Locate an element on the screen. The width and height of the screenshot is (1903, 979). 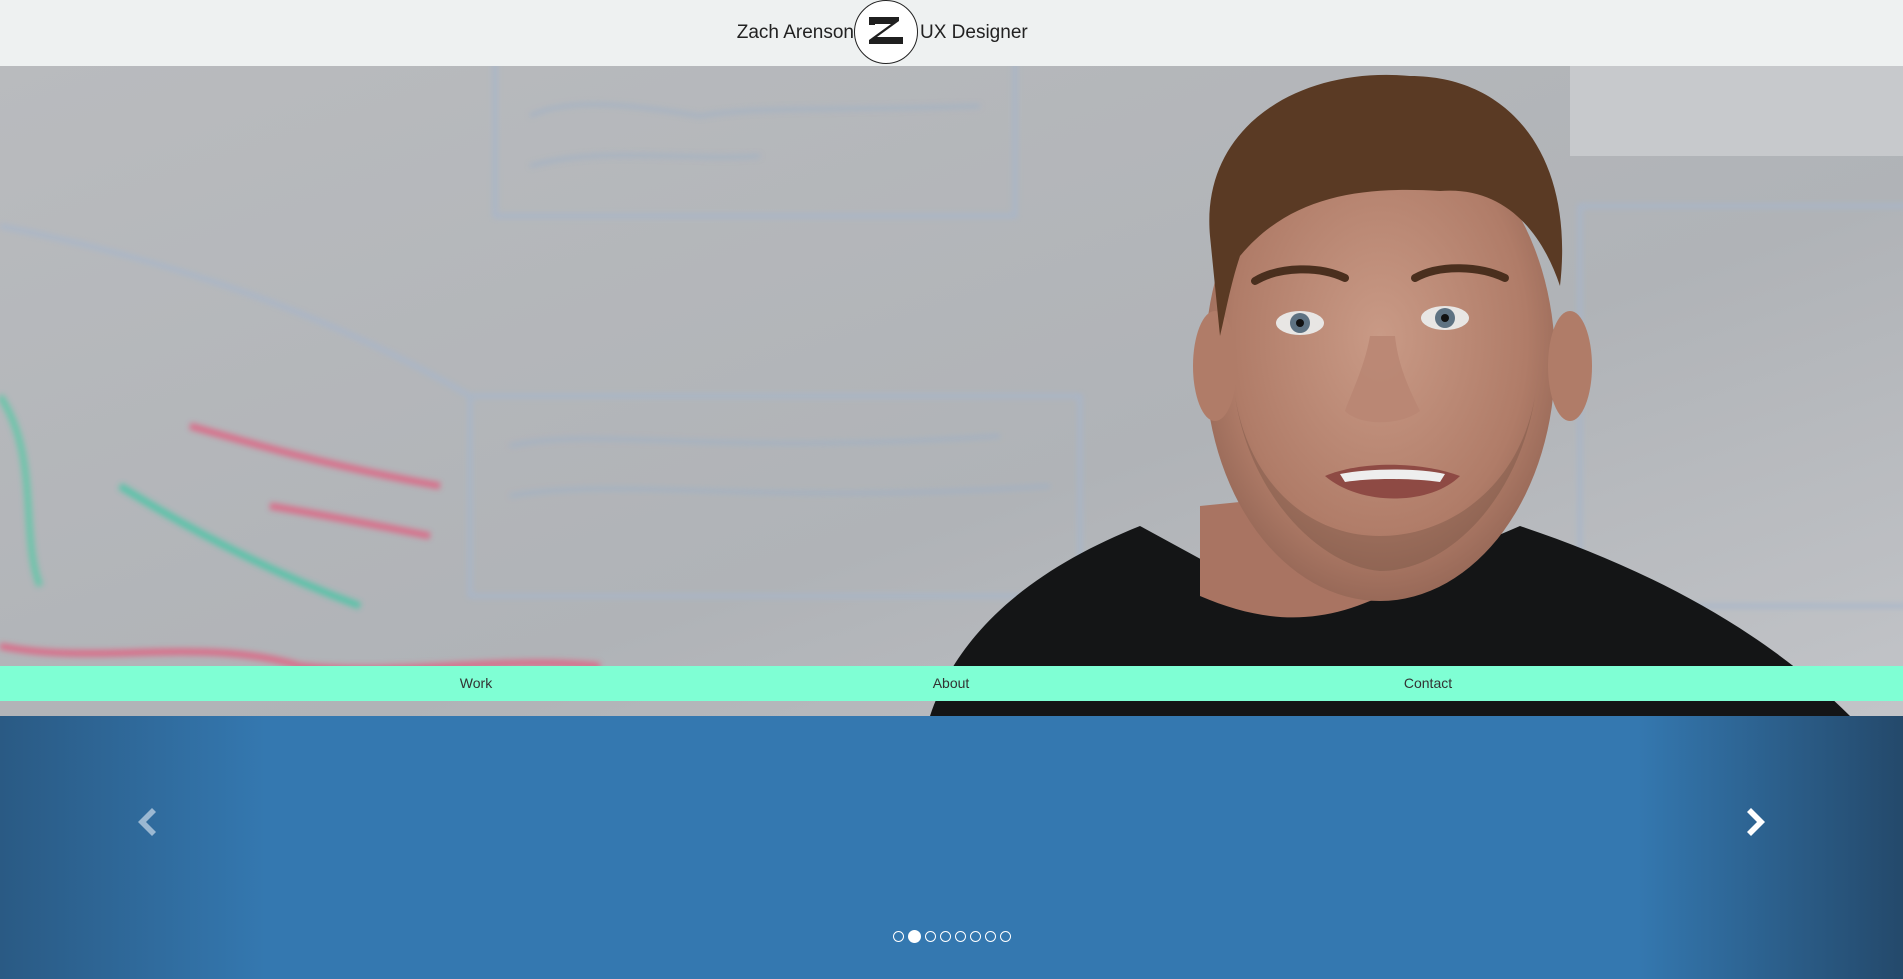
site-owner-title: UX Designer is located at coordinates (974, 32).